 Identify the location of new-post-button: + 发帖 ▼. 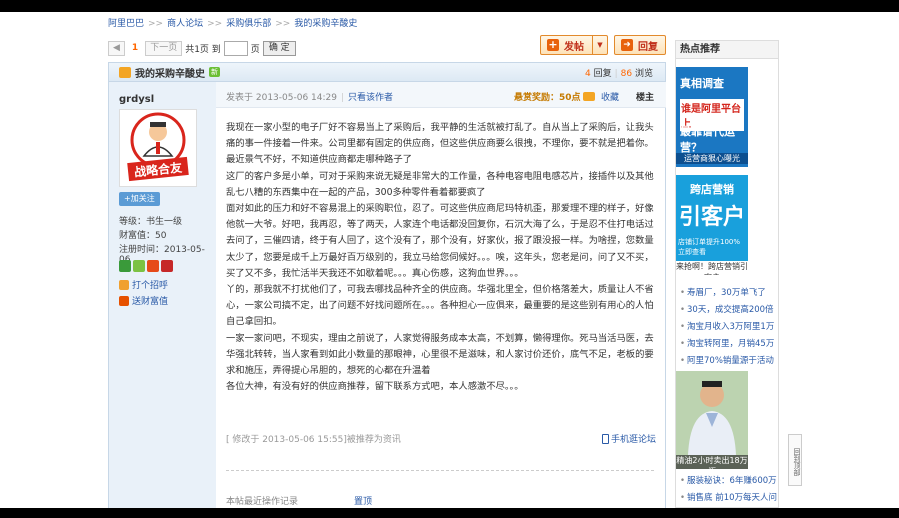
(574, 45).